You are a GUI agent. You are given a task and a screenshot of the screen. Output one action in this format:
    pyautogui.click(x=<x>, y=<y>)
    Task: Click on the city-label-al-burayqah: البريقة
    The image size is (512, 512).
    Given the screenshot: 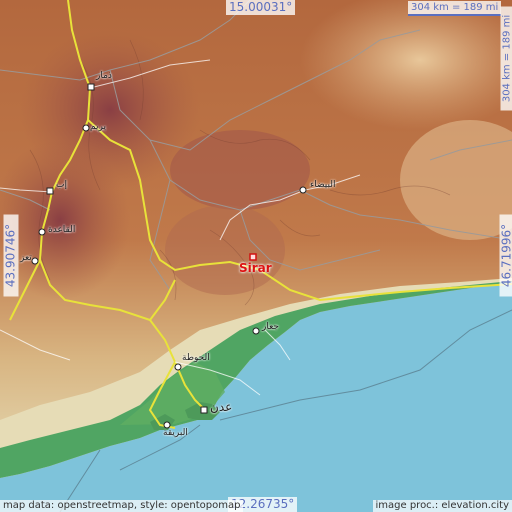 What is the action you would take?
    pyautogui.click(x=175, y=433)
    